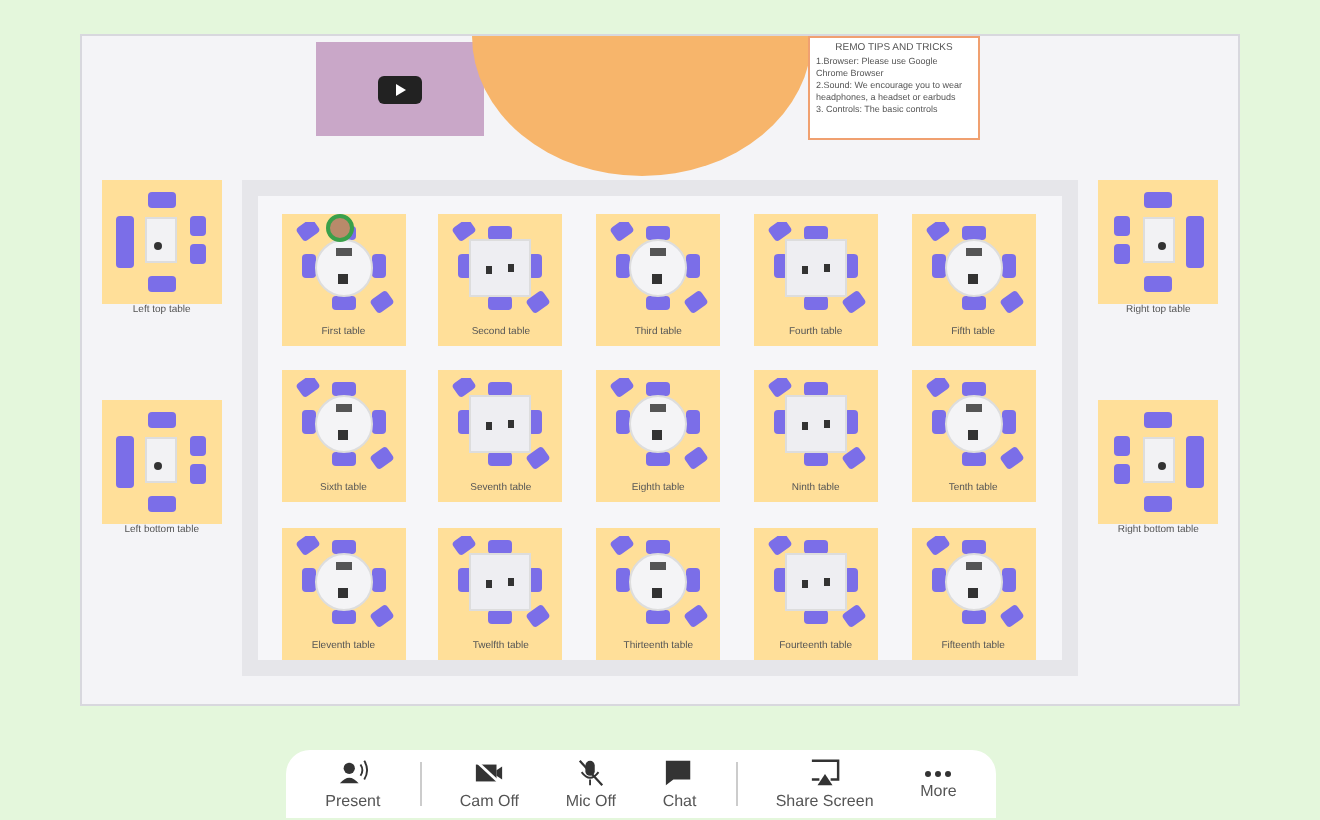  I want to click on toolbar-button: More, so click(938, 784).